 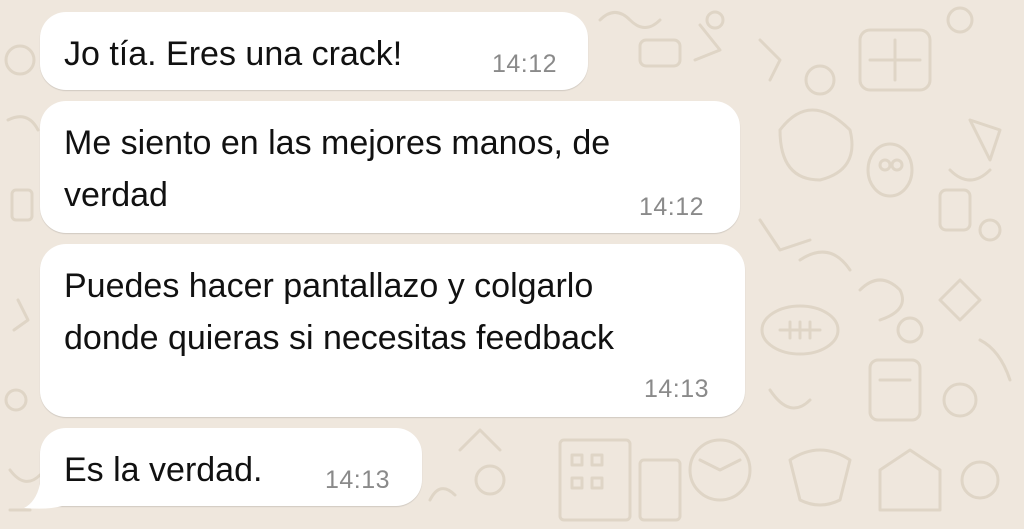 I want to click on message-bubble: Jo tía. Eres una crack! 14:12, so click(x=314, y=51).